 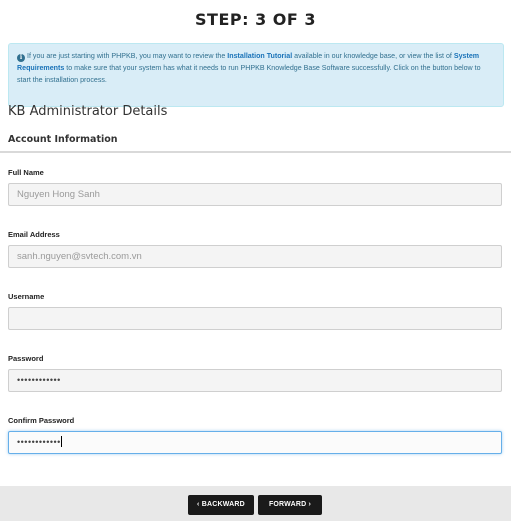 I want to click on username-input, so click(x=255, y=318).